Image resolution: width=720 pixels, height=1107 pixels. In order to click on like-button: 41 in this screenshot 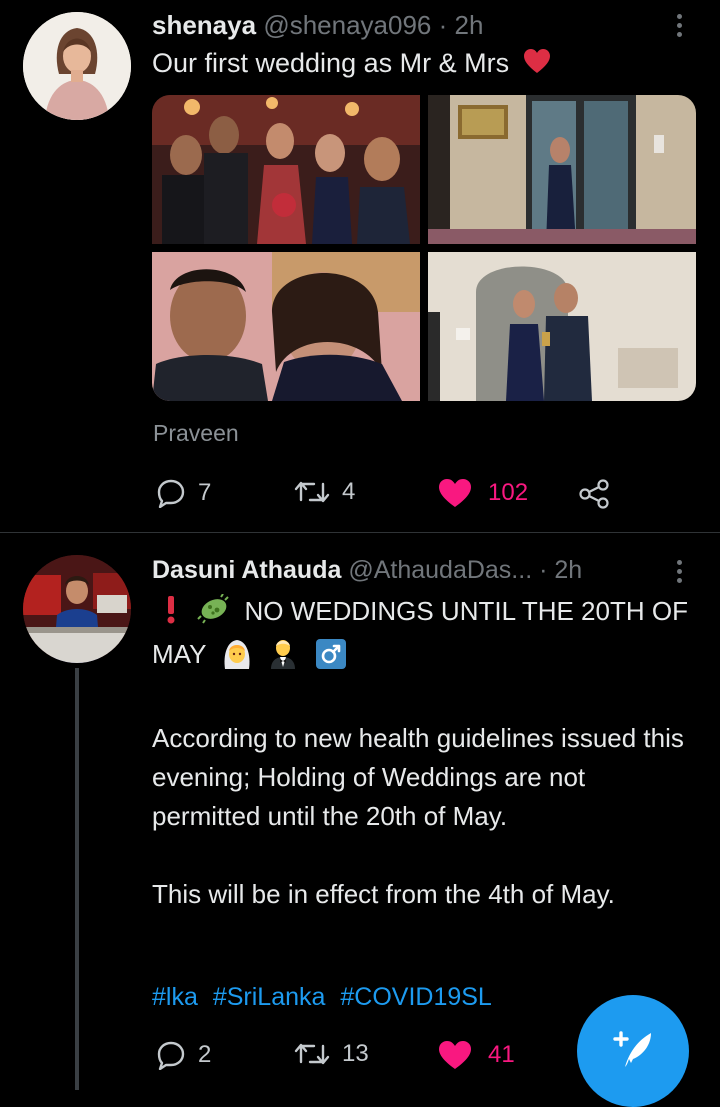, I will do `click(476, 1055)`.